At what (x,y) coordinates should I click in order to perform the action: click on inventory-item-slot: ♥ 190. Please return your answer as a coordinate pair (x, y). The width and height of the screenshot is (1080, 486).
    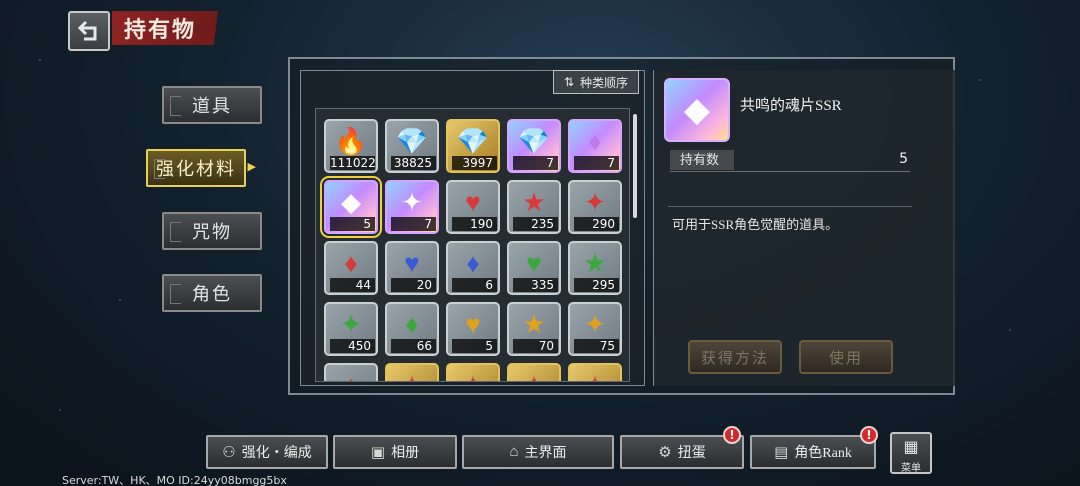
    Looking at the image, I should click on (473, 207).